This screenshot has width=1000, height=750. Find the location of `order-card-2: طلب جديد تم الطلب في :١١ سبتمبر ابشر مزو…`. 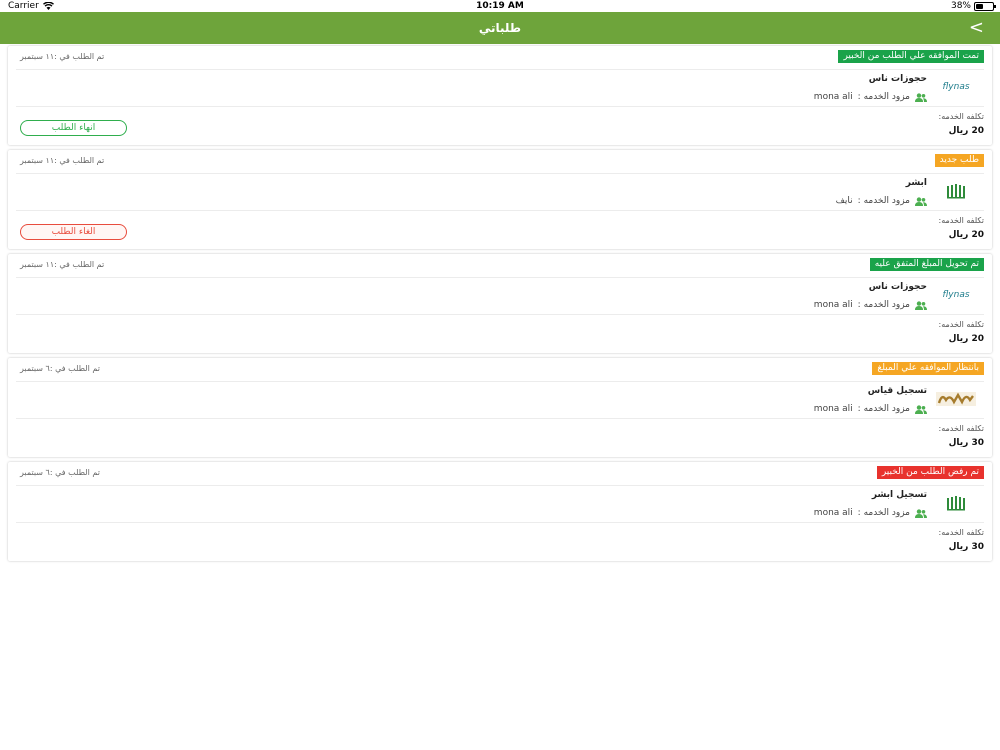

order-card-2: طلب جديد تم الطلب في :١١ سبتمبر ابشر مزو… is located at coordinates (500, 199).